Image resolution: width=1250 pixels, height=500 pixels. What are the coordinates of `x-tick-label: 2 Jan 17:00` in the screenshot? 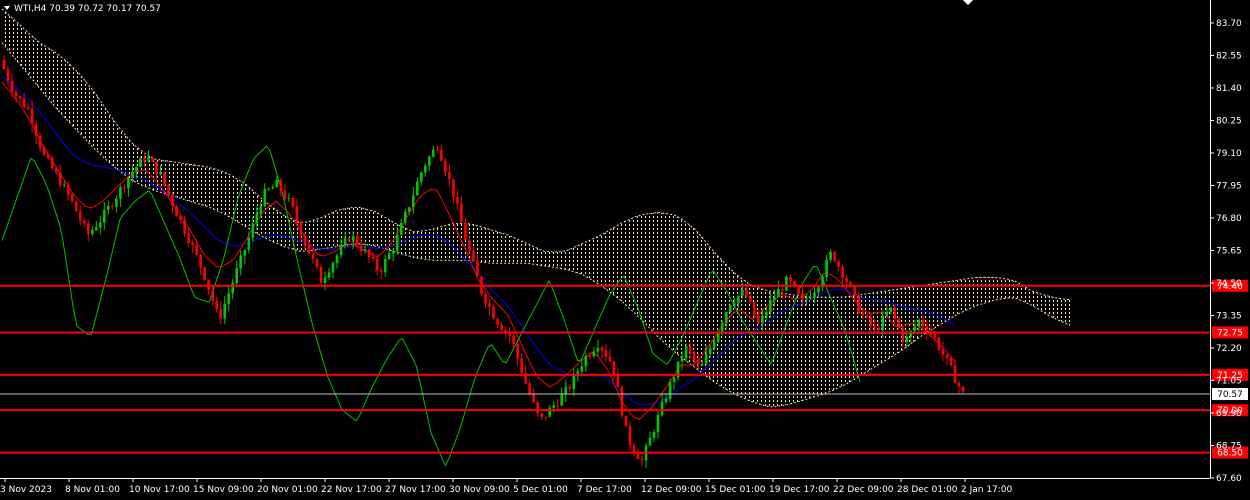 It's located at (987, 490).